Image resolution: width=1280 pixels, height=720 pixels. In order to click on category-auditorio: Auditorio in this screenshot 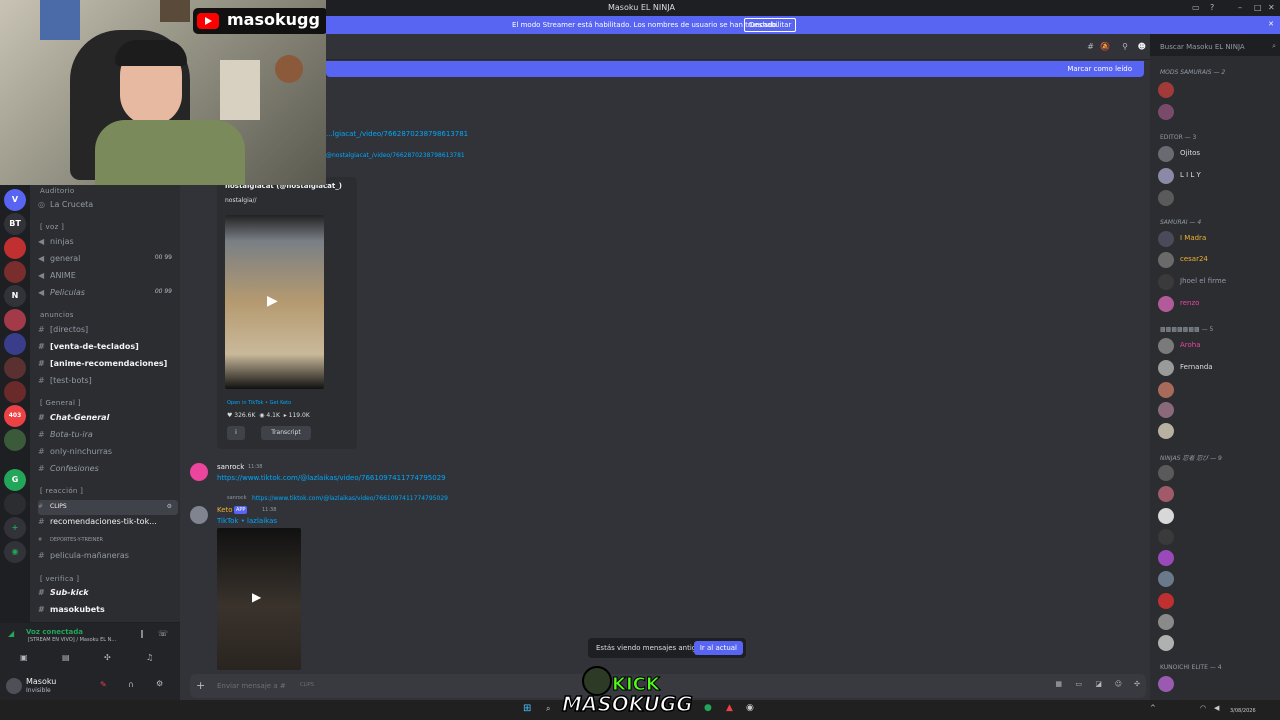, I will do `click(57, 191)`.